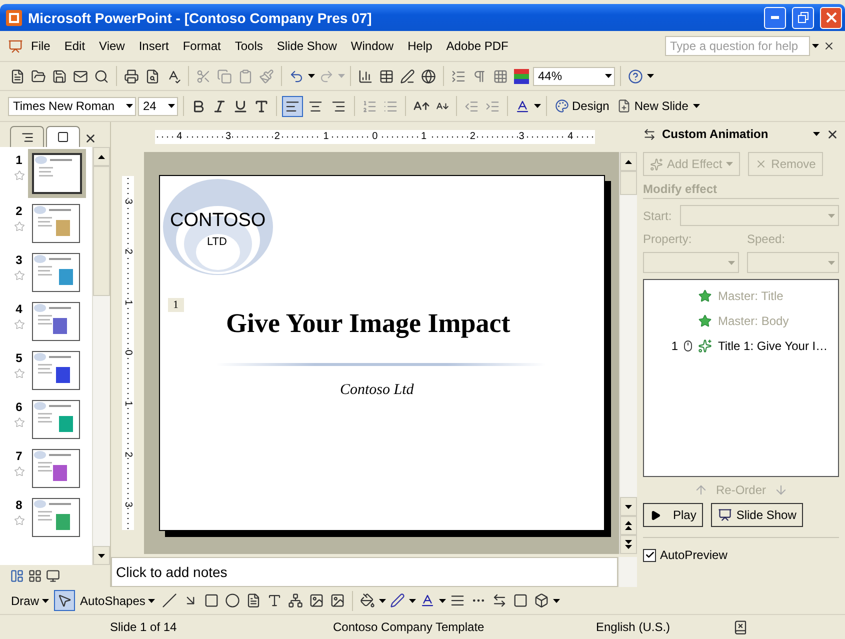 The image size is (845, 639). Describe the element at coordinates (30, 601) in the screenshot. I see `draw-menu-button: Draw` at that location.